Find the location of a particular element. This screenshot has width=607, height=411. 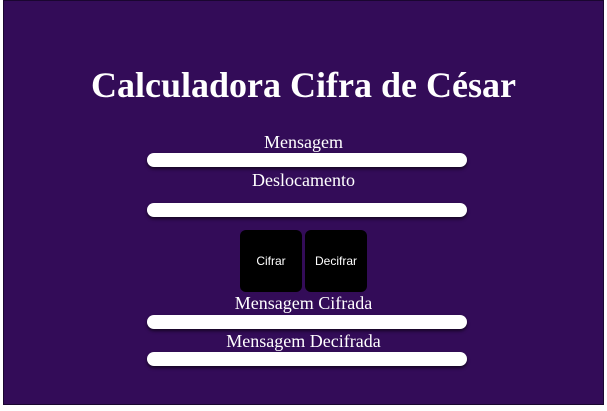

shift-label: Deslocamento is located at coordinates (303, 180).